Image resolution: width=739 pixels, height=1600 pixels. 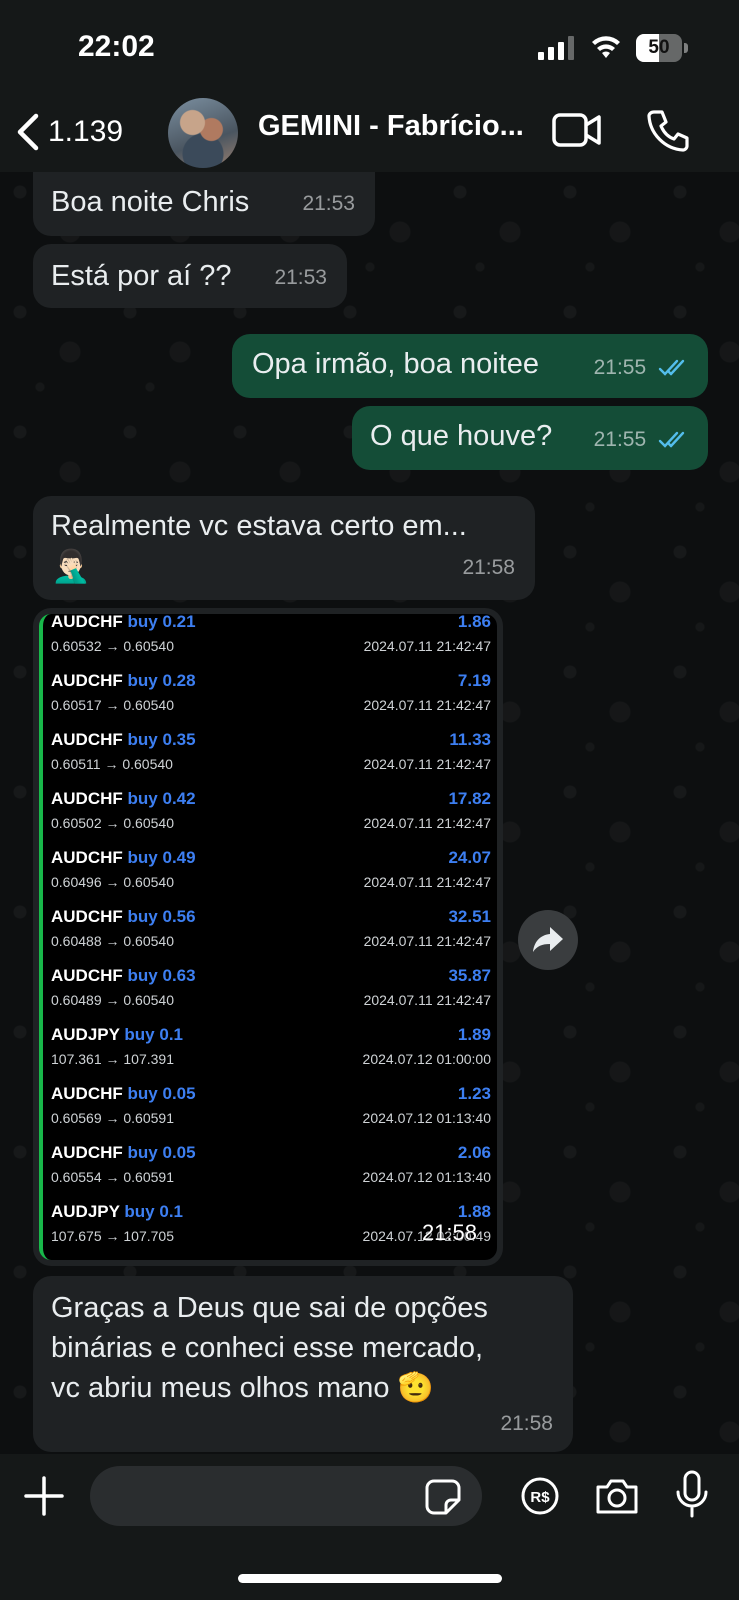 I want to click on wifi-icon, so click(x=606, y=47).